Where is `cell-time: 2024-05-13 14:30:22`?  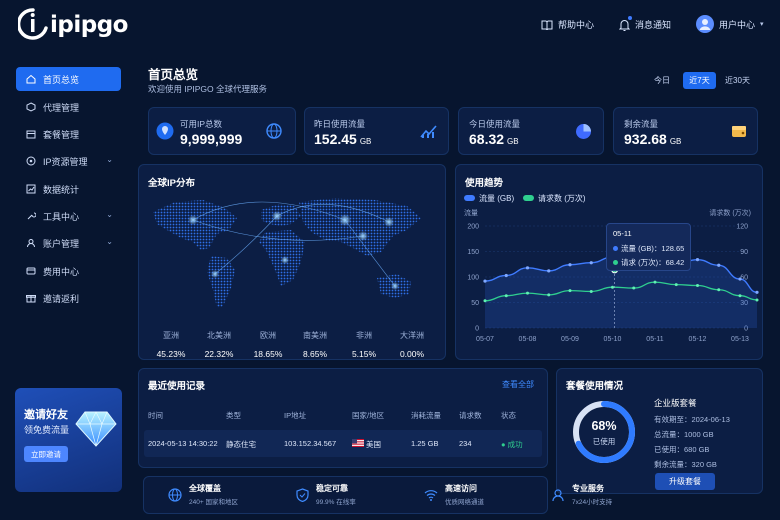 cell-time: 2024-05-13 14:30:22 is located at coordinates (183, 443).